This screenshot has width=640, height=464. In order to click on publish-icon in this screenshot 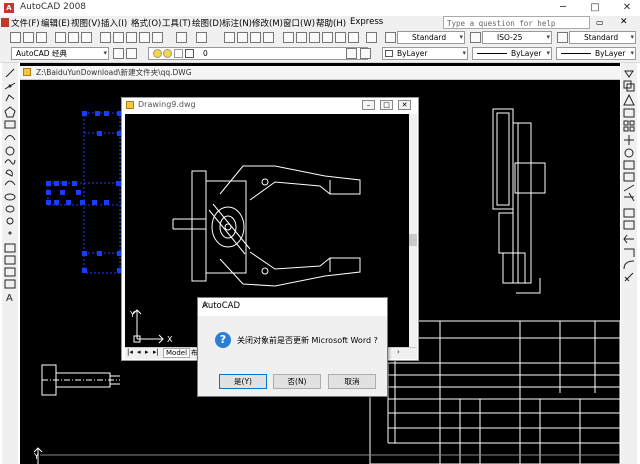, I will do `click(86, 37)`.